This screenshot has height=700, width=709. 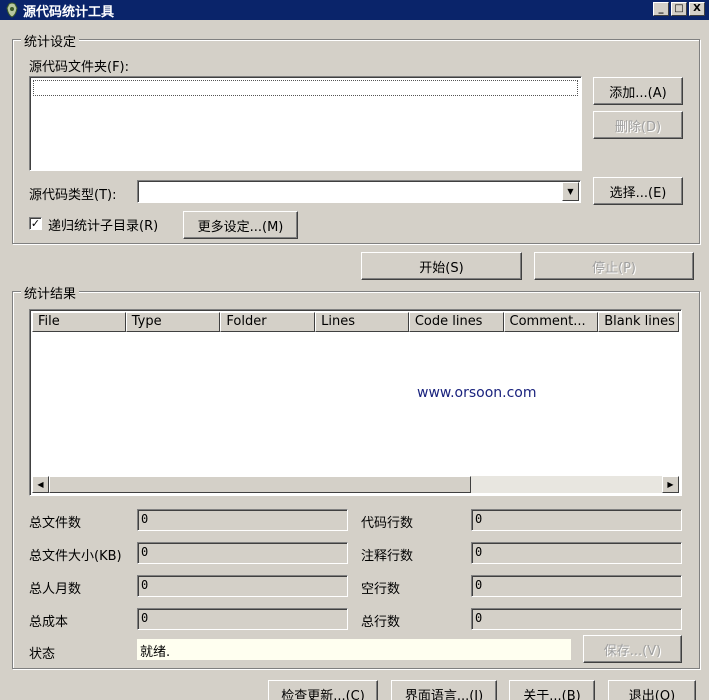 What do you see at coordinates (362, 322) in the screenshot?
I see `column-header-lines: Lines` at bounding box center [362, 322].